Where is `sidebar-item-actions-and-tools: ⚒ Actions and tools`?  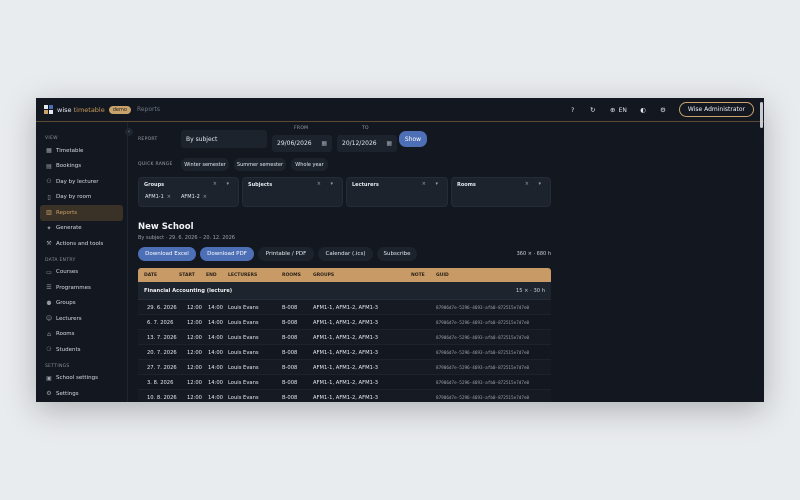 sidebar-item-actions-and-tools: ⚒ Actions and tools is located at coordinates (81, 244).